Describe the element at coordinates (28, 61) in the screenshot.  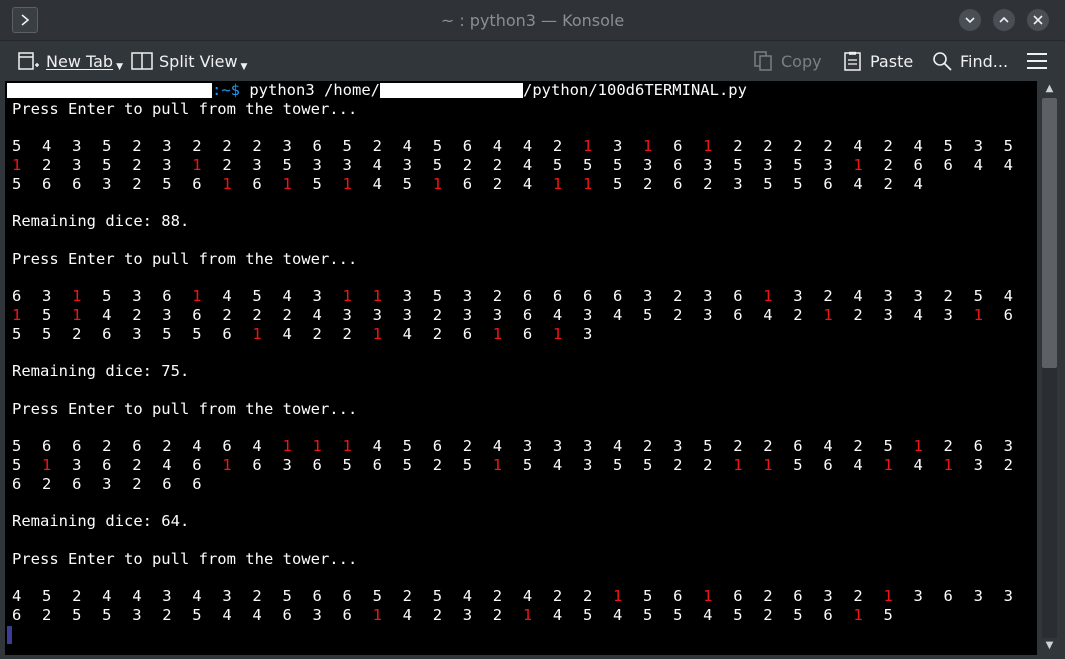
I see `new-tab-icon` at that location.